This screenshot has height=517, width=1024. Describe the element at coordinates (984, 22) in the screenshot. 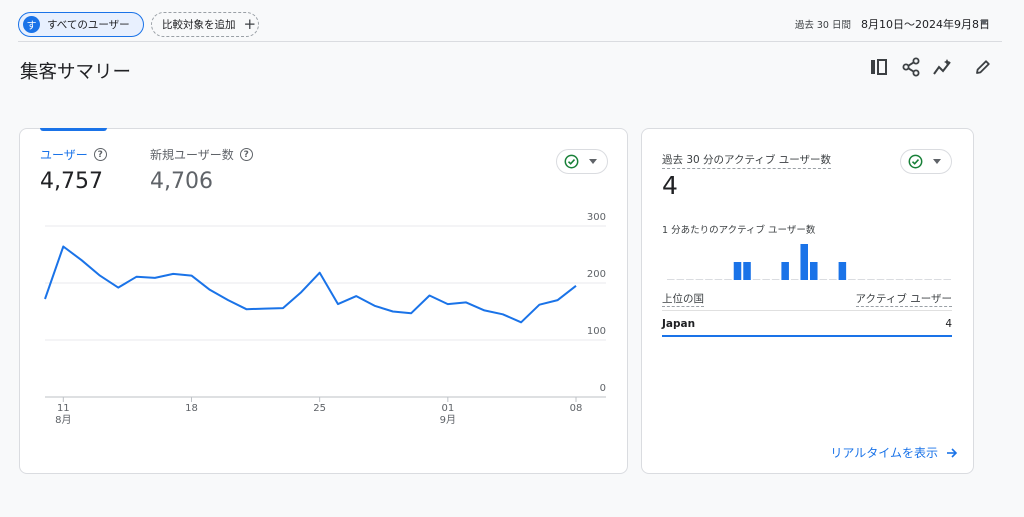

I see `chevron-down-icon` at that location.